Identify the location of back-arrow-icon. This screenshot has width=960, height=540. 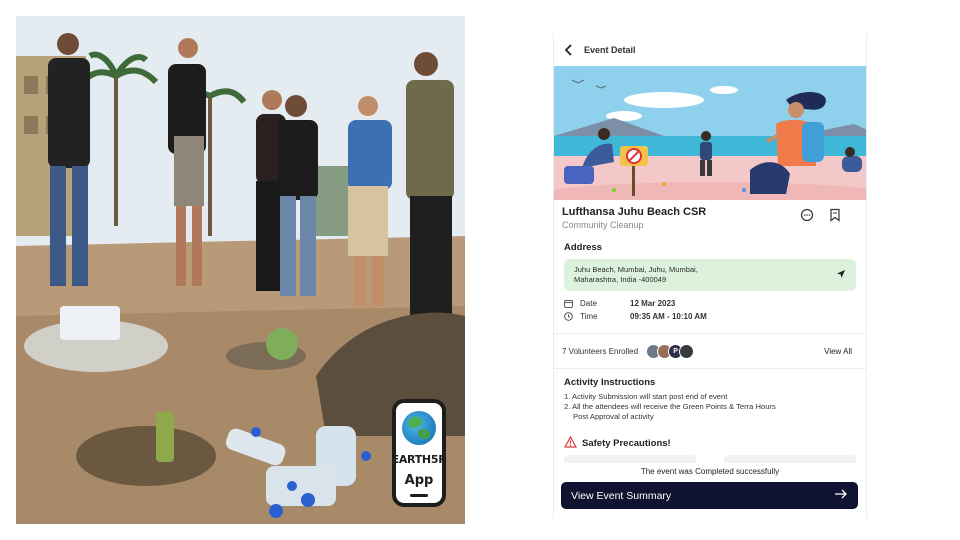
(569, 50).